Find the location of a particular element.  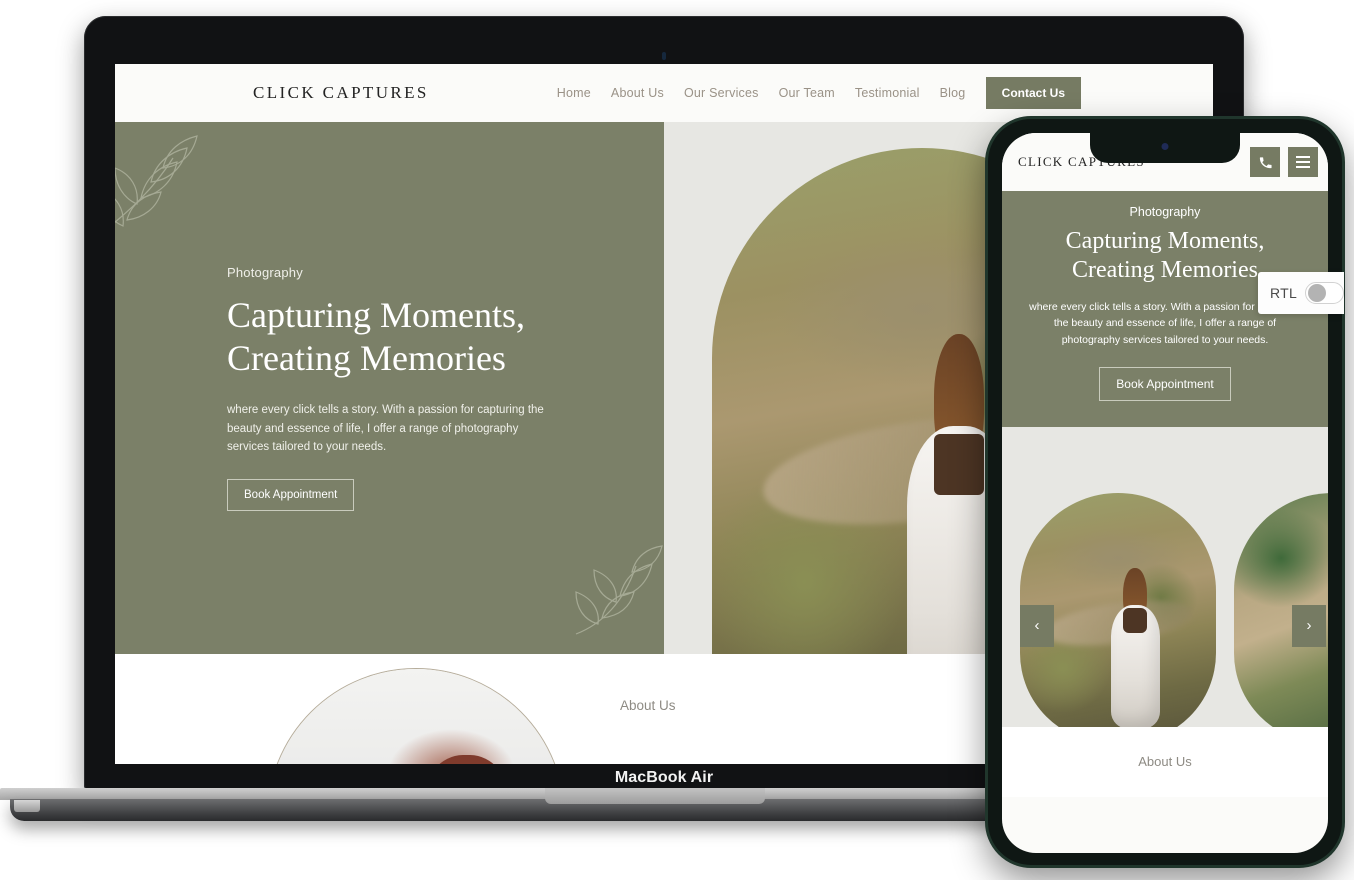

about-photo is located at coordinates (416, 716).